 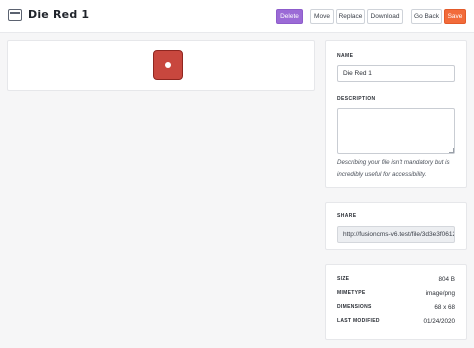 What do you see at coordinates (396, 321) in the screenshot?
I see `meta-row-last-modified: LAST MODIFIED 01/24/2020` at bounding box center [396, 321].